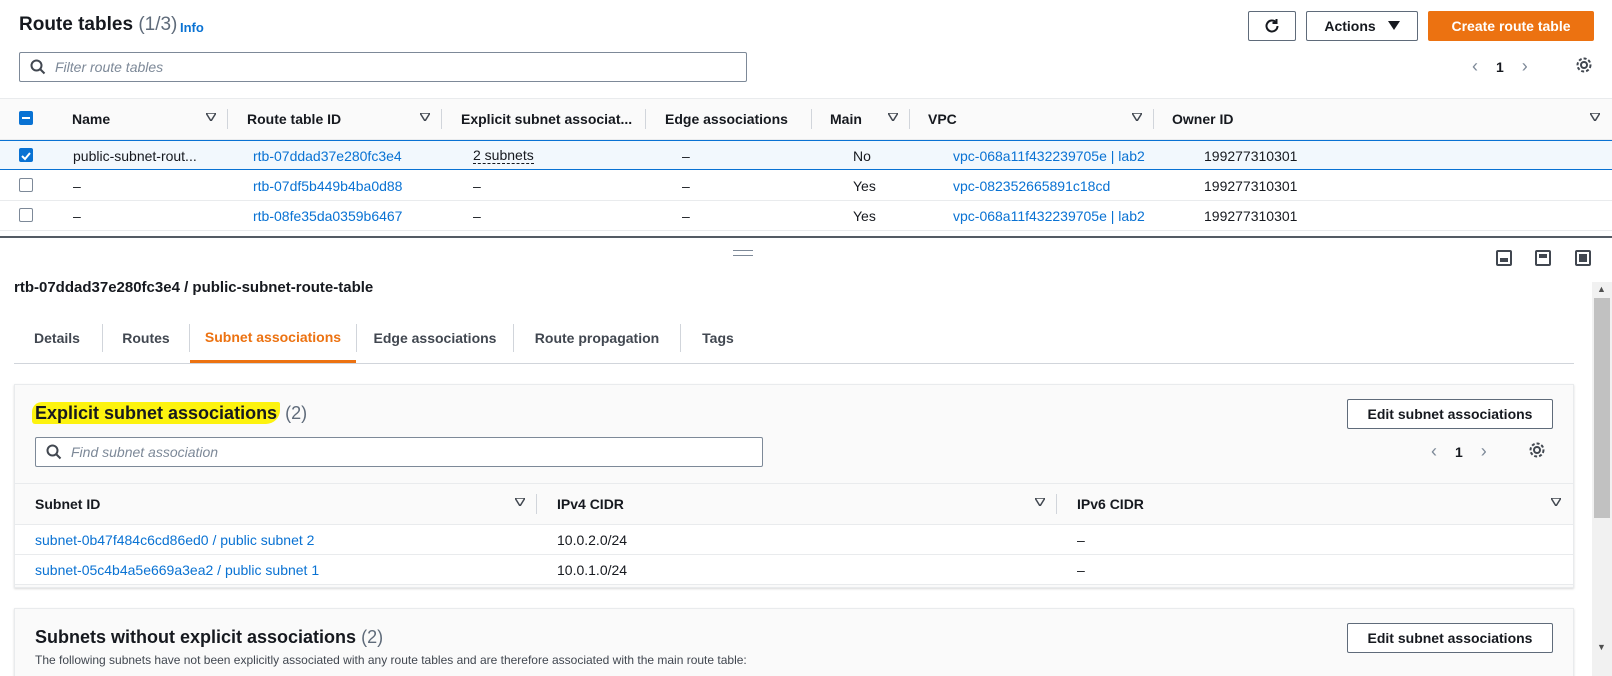 The width and height of the screenshot is (1612, 676). What do you see at coordinates (156, 413) in the screenshot?
I see `highlighted-title: Explicit subnet associations` at bounding box center [156, 413].